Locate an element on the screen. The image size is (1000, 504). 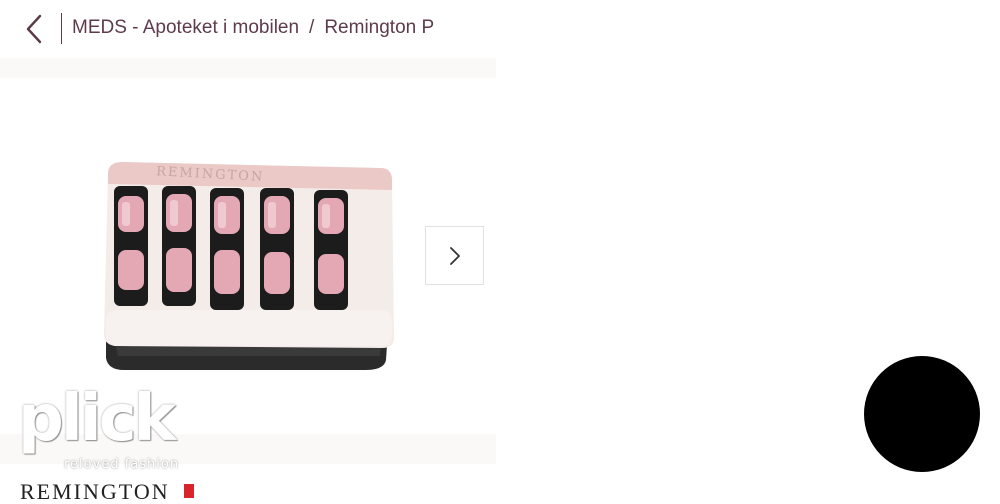
plick-tagline: reloved fashion is located at coordinates (122, 464).